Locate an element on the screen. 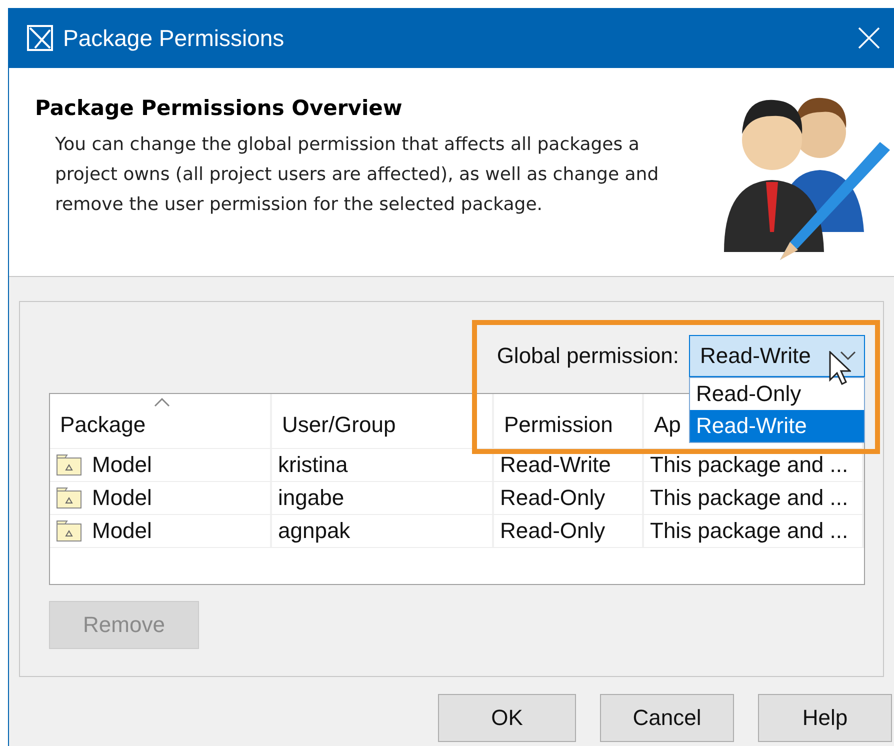 The image size is (894, 746). table-cell: Read-Write is located at coordinates (569, 465).